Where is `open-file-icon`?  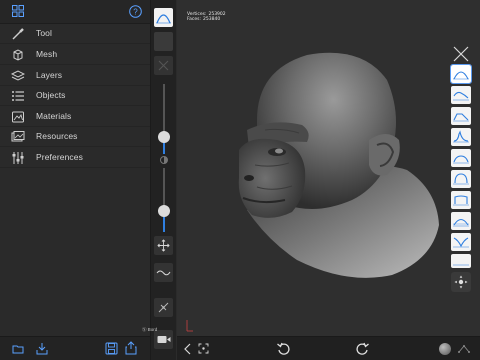 open-file-icon is located at coordinates (18, 349).